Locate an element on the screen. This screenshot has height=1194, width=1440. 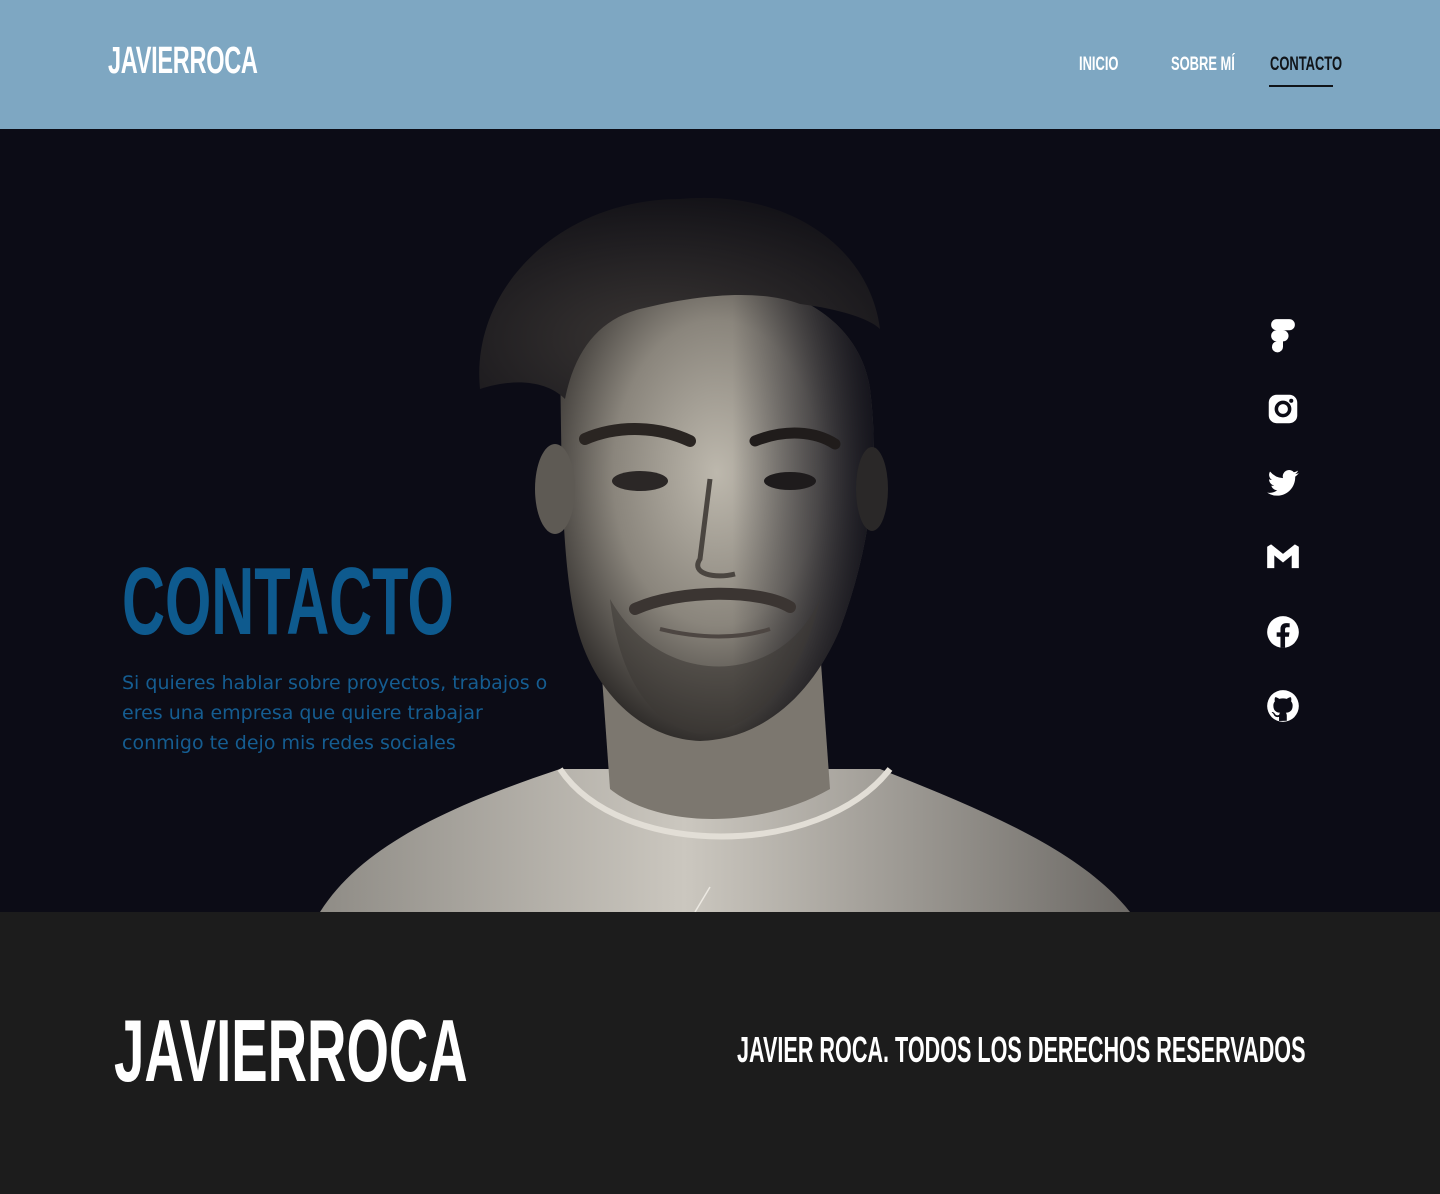
facebook-icon is located at coordinates (1283, 632).